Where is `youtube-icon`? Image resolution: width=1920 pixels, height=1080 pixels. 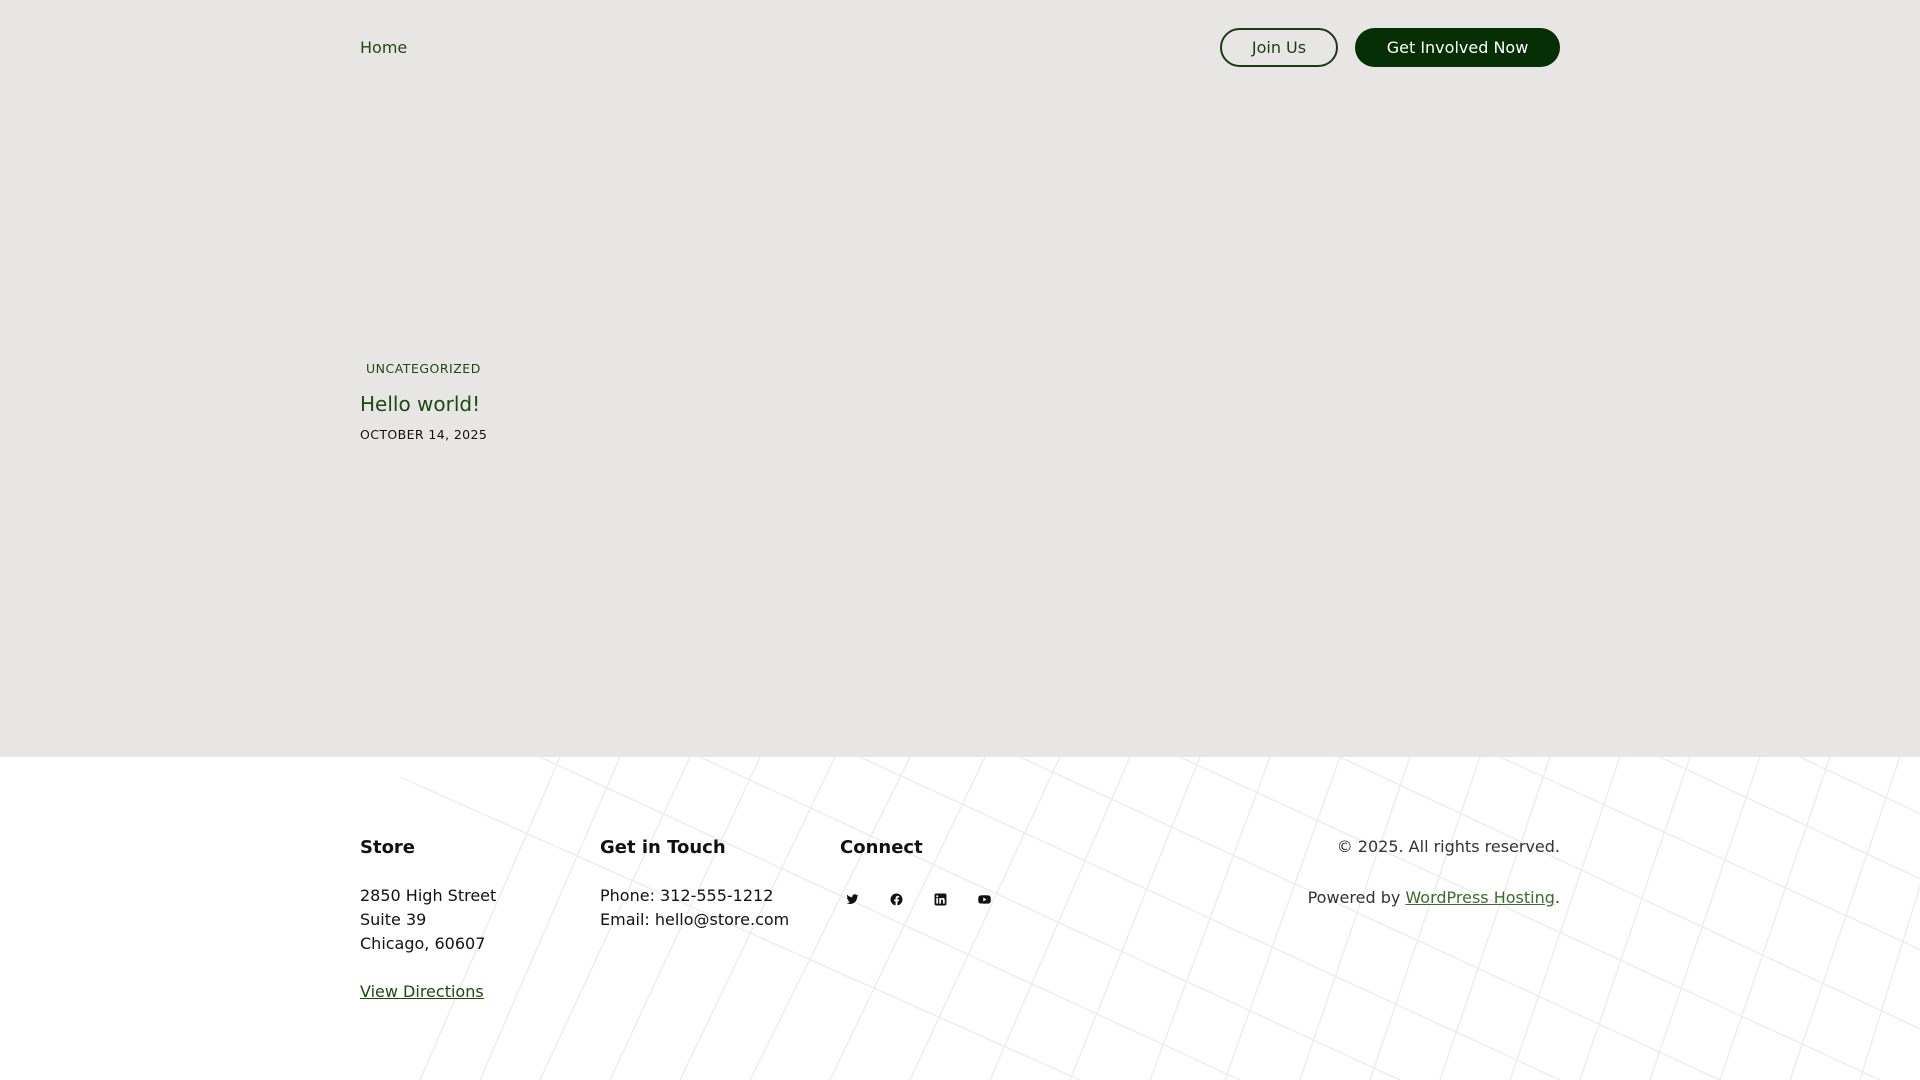 youtube-icon is located at coordinates (984, 899).